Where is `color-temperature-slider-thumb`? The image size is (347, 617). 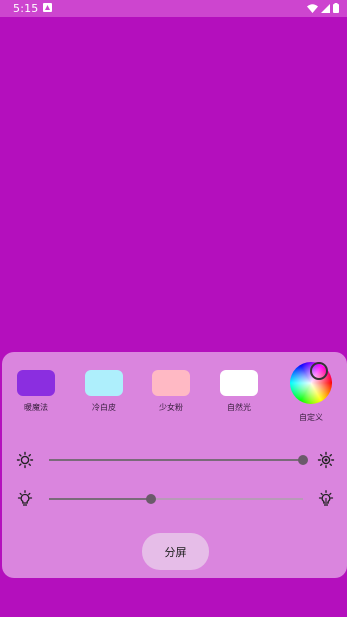
color-temperature-slider-thumb is located at coordinates (150, 499).